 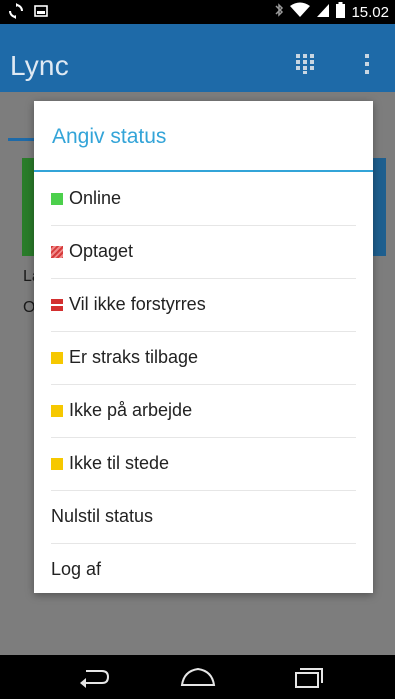 I want to click on menu-item-label: Log af, so click(x=76, y=569).